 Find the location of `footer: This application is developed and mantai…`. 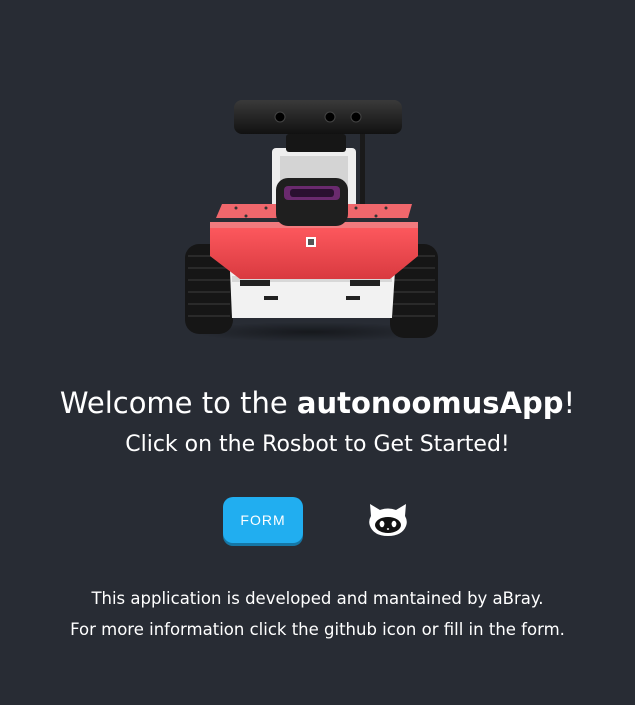

footer: This application is developed and mantai… is located at coordinates (317, 614).